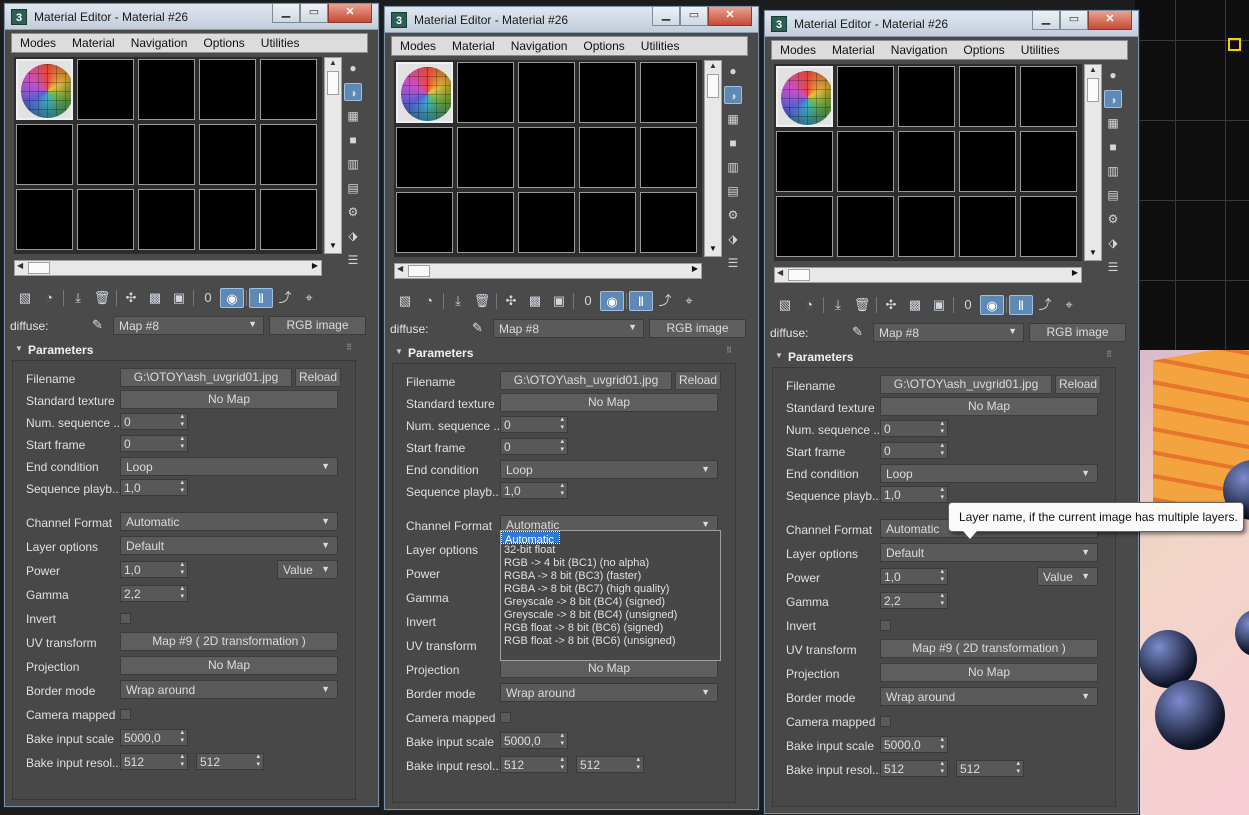 The width and height of the screenshot is (1249, 815). I want to click on title-bar: 3 Material Editor - Material #26 ▁ ▭ ✕, so click(191, 17).